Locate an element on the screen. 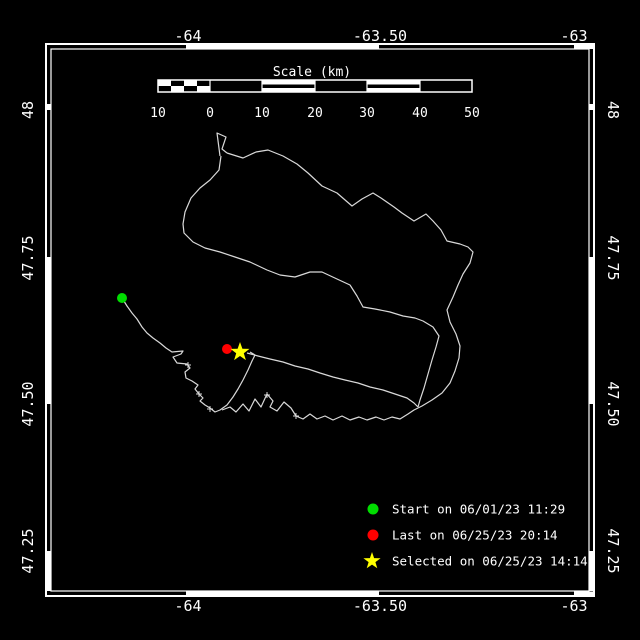  axis-label-right-2: 47.50 is located at coordinates (613, 403).